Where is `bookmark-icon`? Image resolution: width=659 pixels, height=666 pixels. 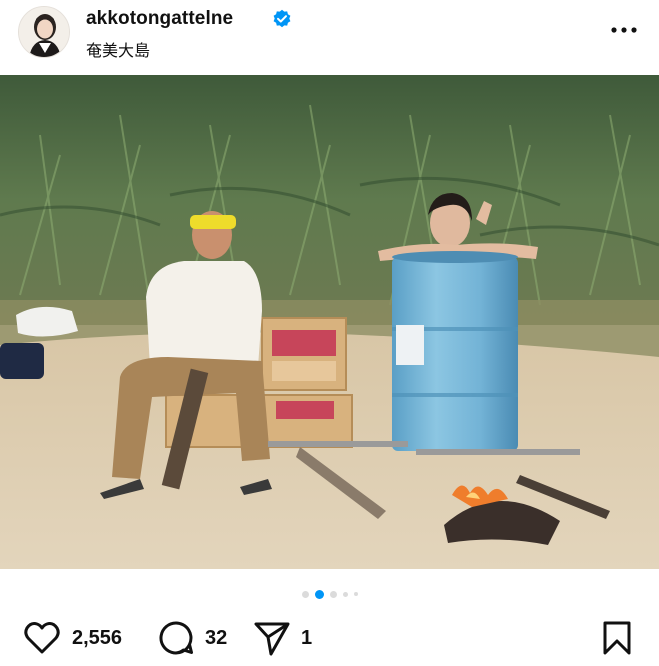 bookmark-icon is located at coordinates (617, 638).